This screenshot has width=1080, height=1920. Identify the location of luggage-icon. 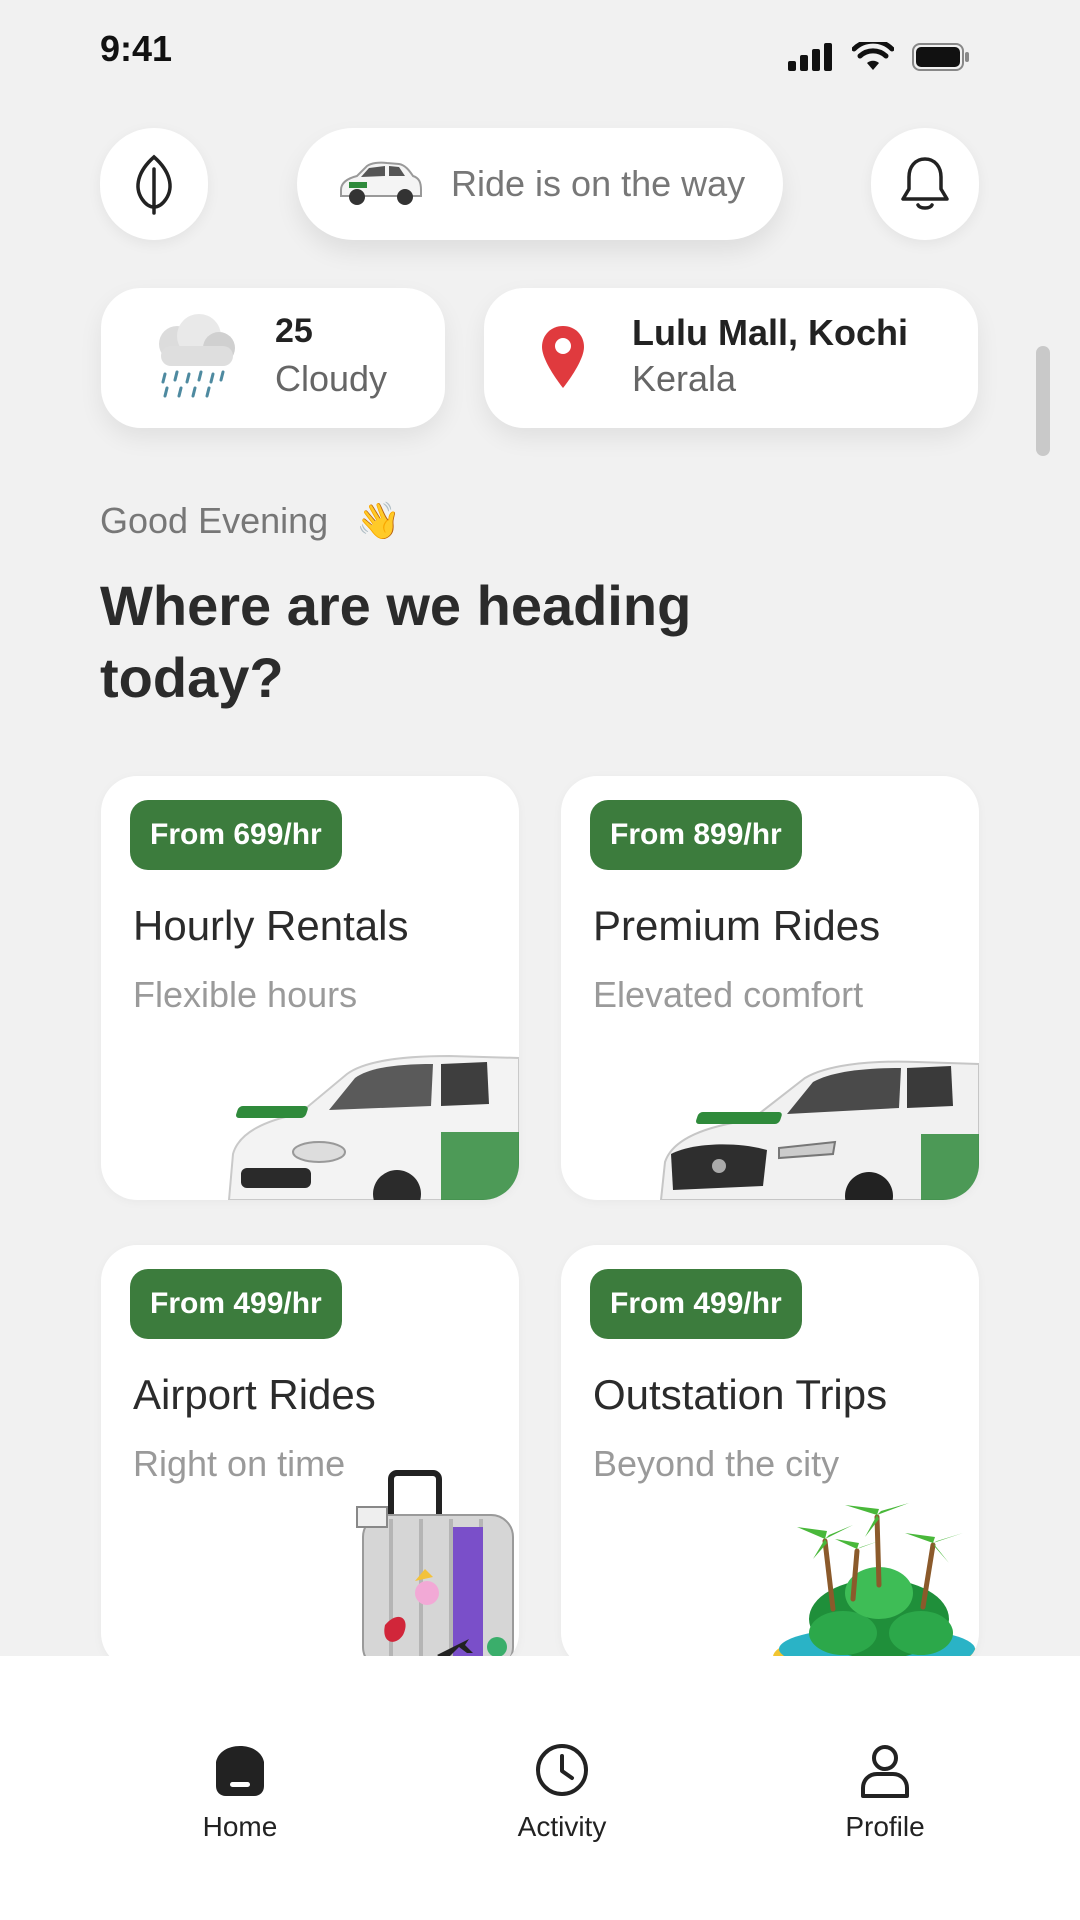
(435, 1569).